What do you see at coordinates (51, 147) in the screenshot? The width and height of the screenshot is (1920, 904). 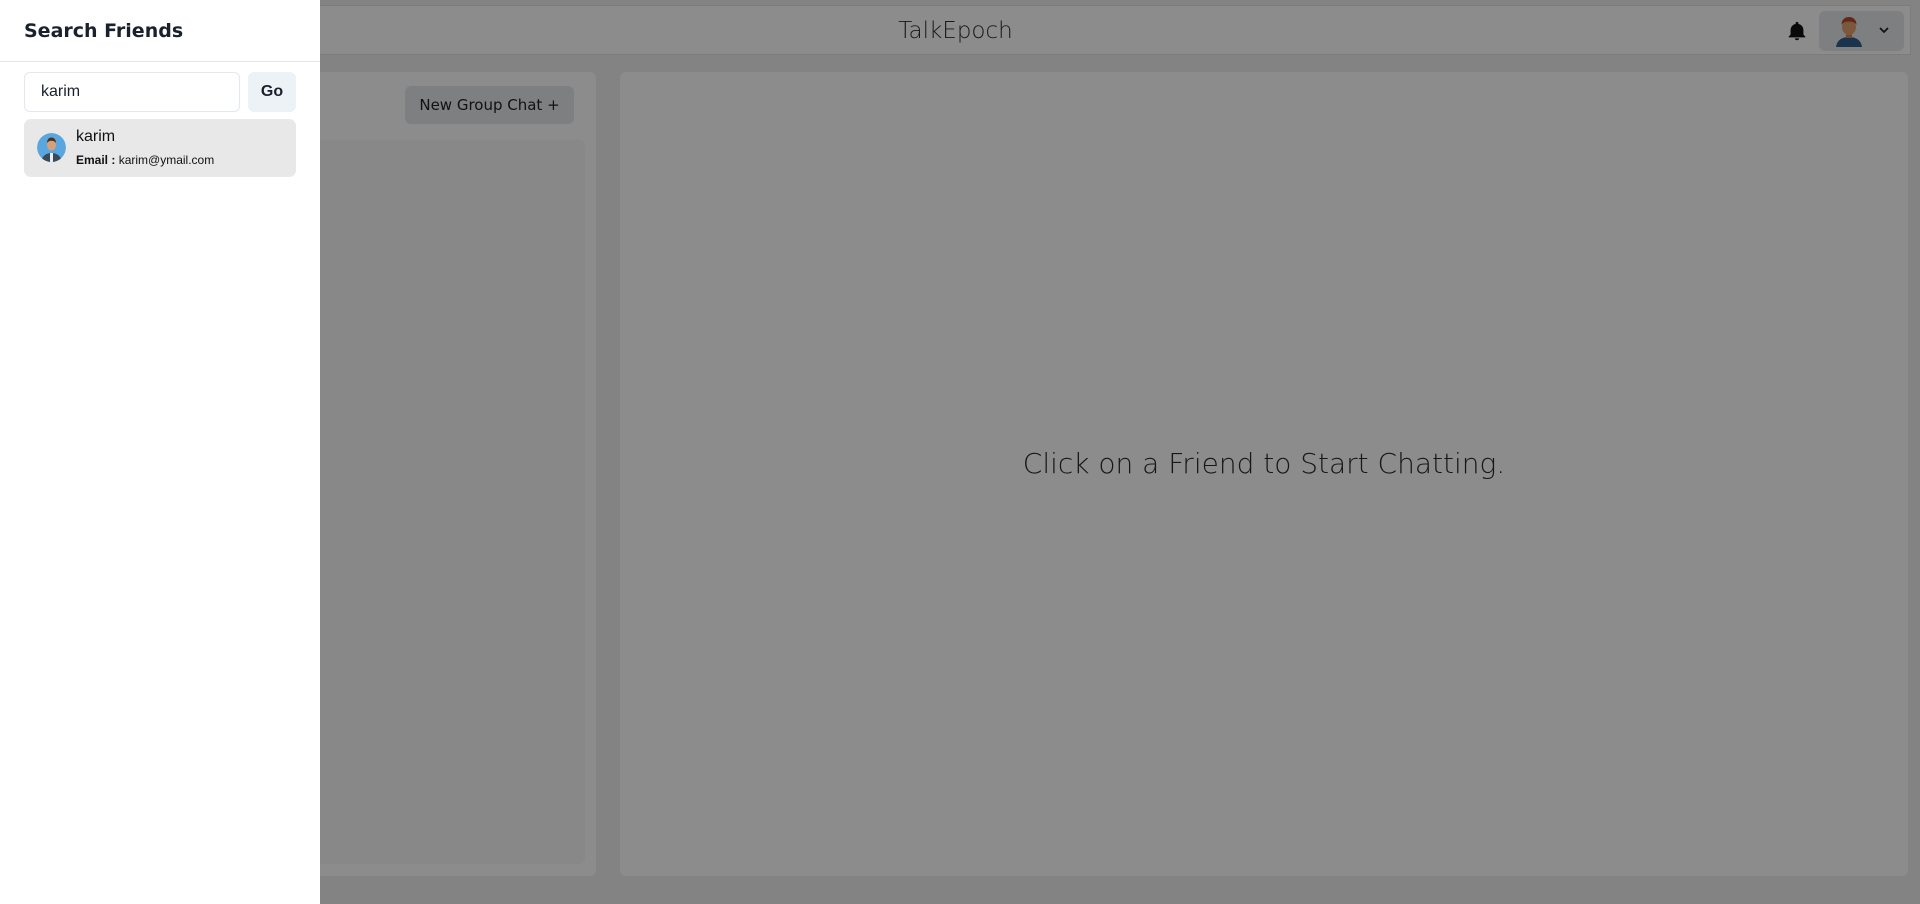 I see `friend-avatar` at bounding box center [51, 147].